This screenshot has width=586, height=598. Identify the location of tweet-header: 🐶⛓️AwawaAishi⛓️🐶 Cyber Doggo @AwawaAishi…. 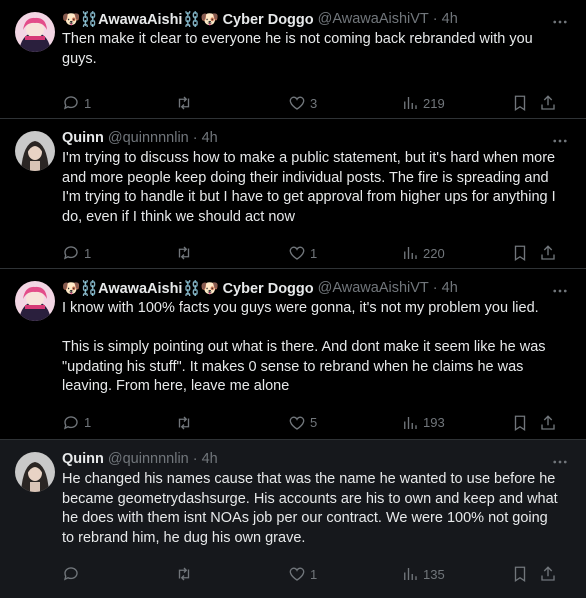
(316, 288).